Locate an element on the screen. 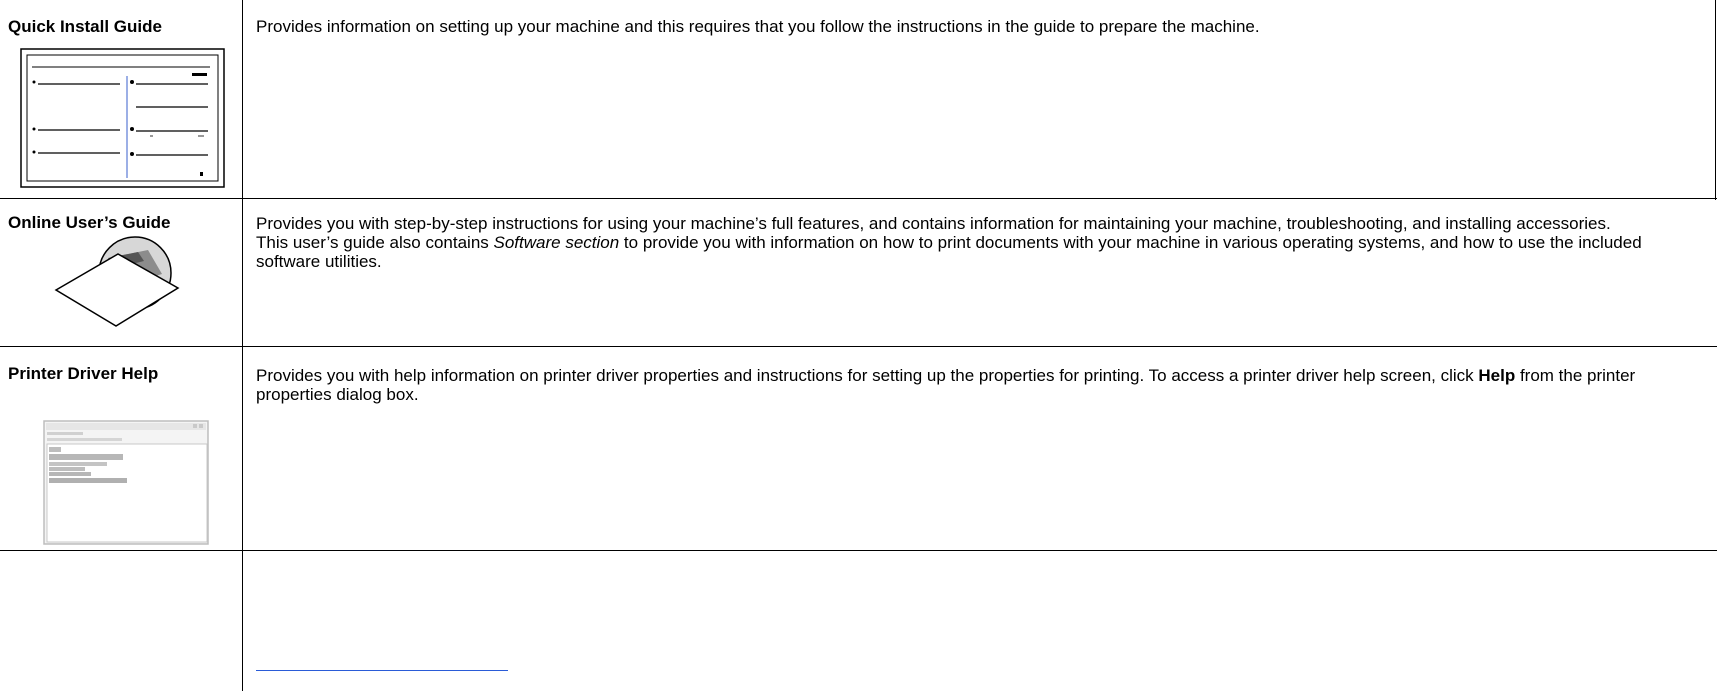 The width and height of the screenshot is (1717, 691). row-title-printer-driver-help: Printer Driver Help is located at coordinates (83, 373).